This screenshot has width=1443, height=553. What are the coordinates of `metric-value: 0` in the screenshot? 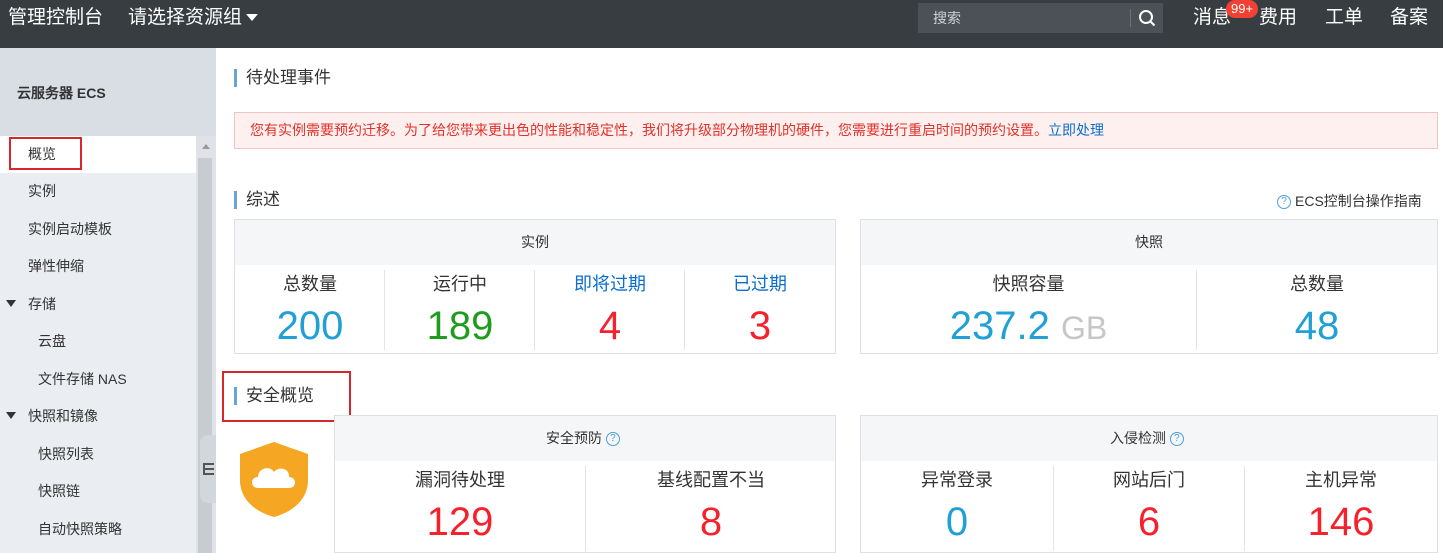 It's located at (957, 522).